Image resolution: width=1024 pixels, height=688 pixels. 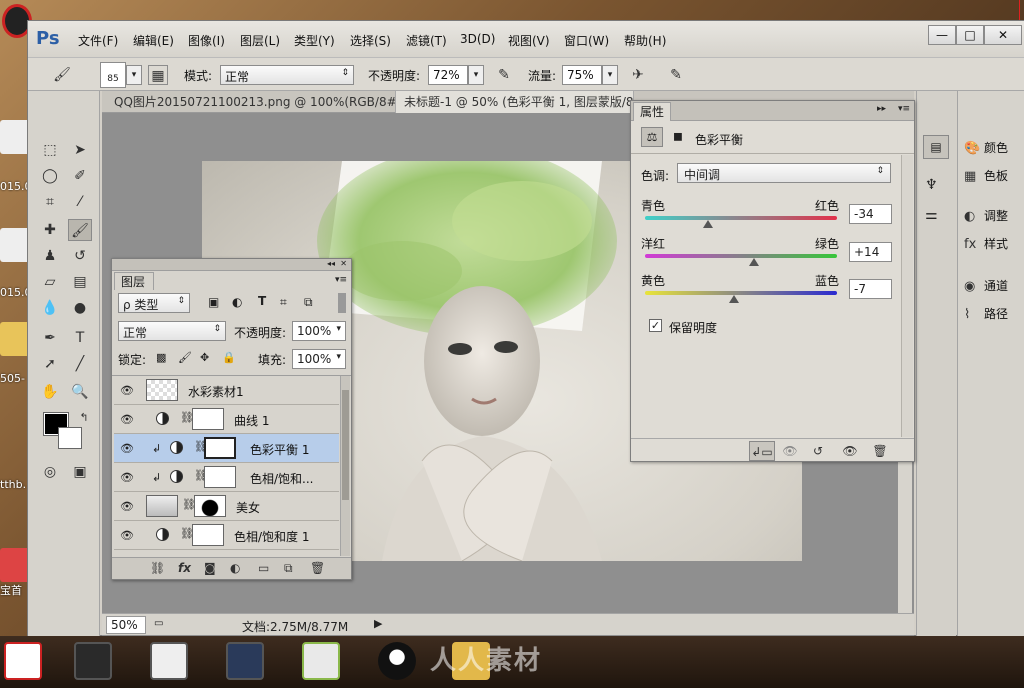 I want to click on gradient-icon: ▤, so click(x=80, y=282).